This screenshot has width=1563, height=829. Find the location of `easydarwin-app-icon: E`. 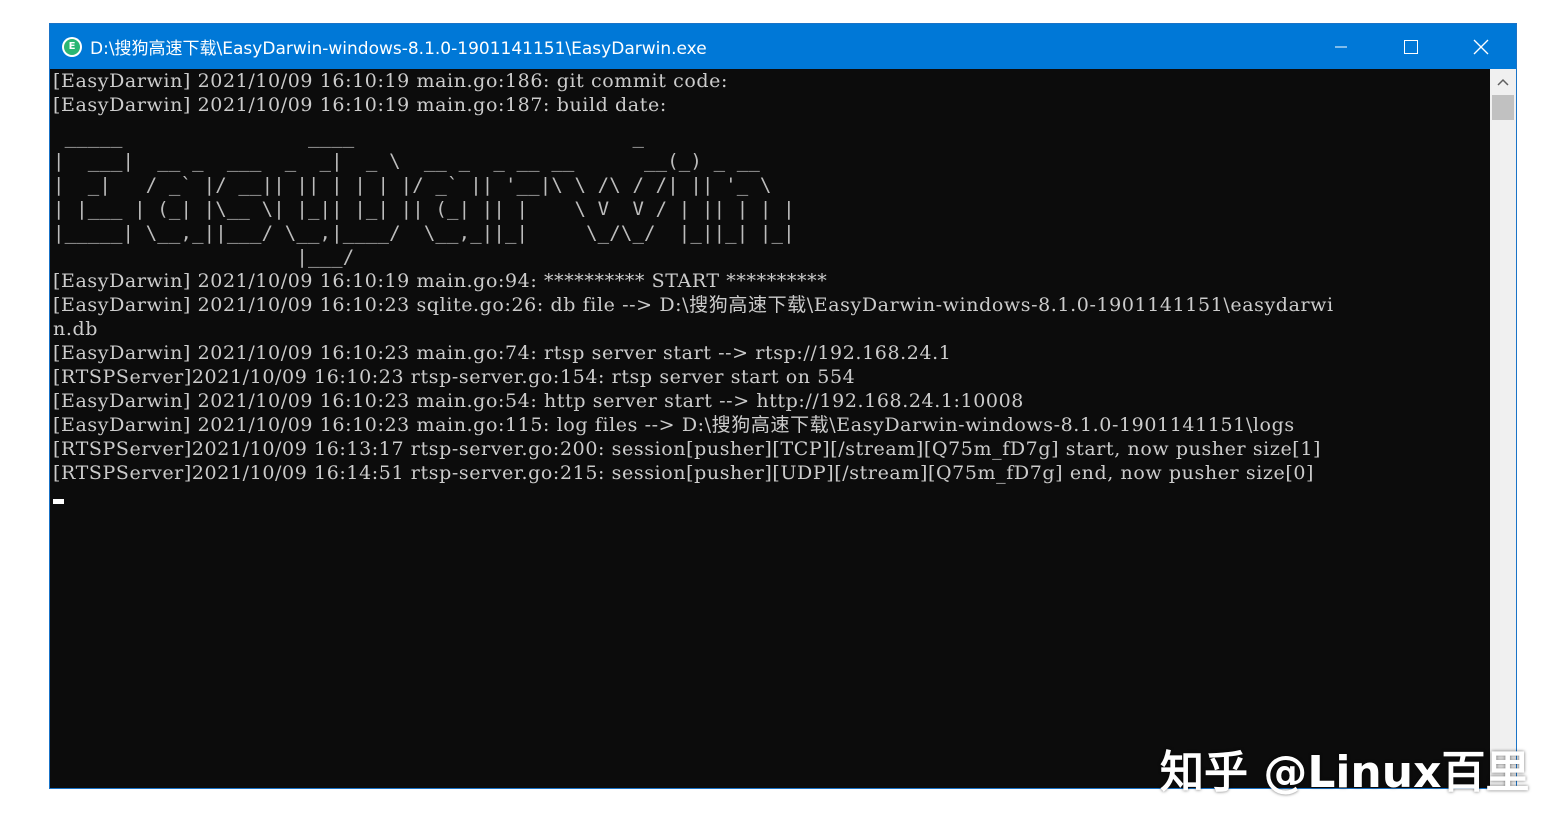

easydarwin-app-icon: E is located at coordinates (72, 46).